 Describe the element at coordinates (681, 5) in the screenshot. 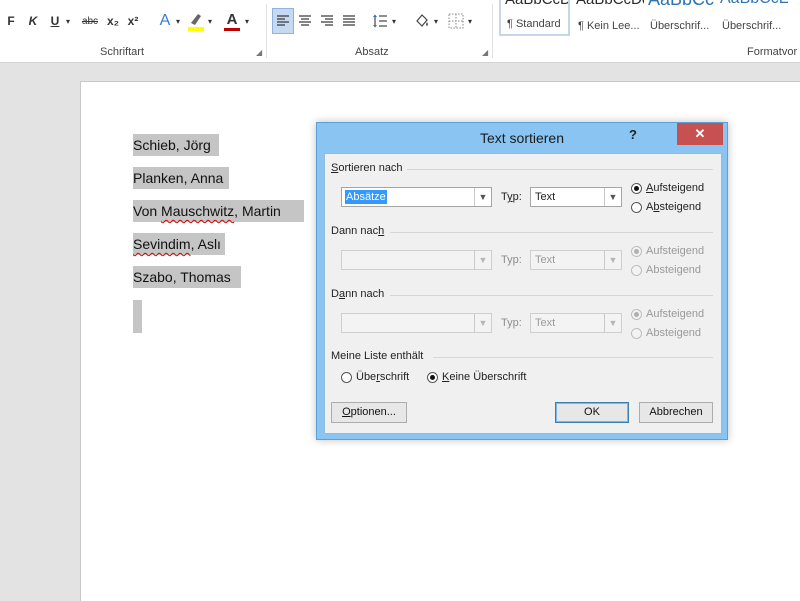

I see `style-preview: AaBbCc` at that location.